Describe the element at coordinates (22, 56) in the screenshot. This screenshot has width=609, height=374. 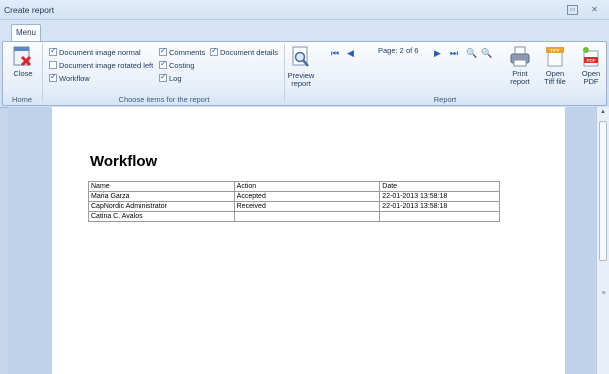
I see `close-document-icon` at that location.